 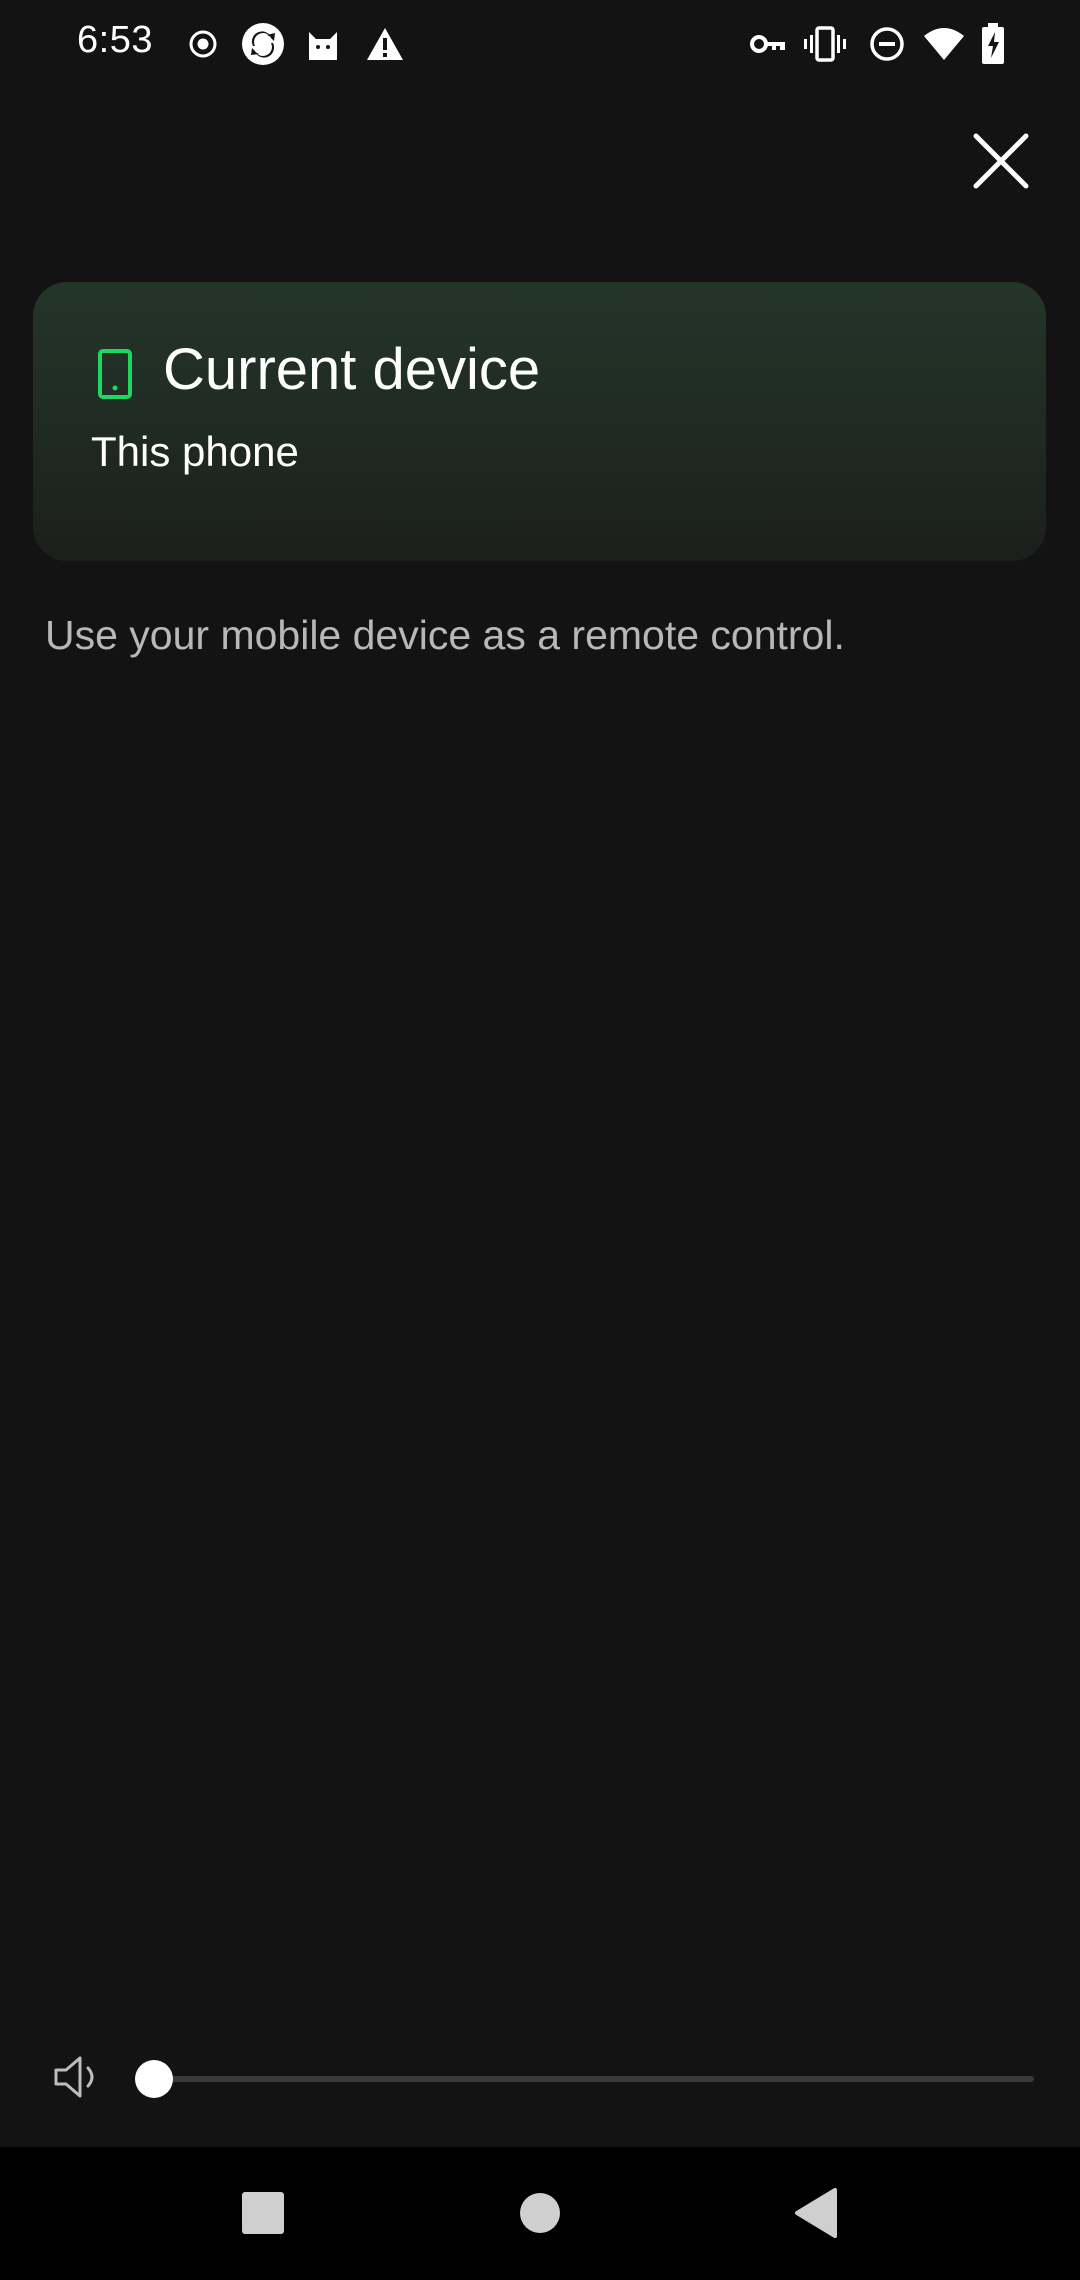 I want to click on vpn-key-icon, so click(x=768, y=44).